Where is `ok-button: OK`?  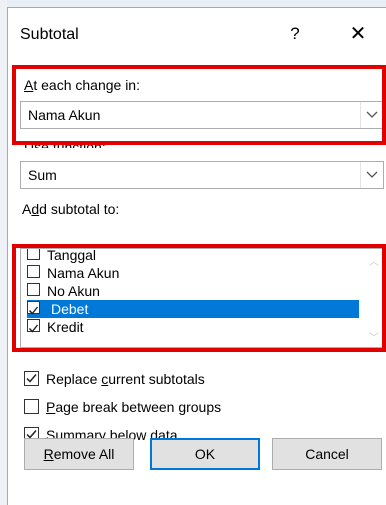
ok-button: OK is located at coordinates (205, 454).